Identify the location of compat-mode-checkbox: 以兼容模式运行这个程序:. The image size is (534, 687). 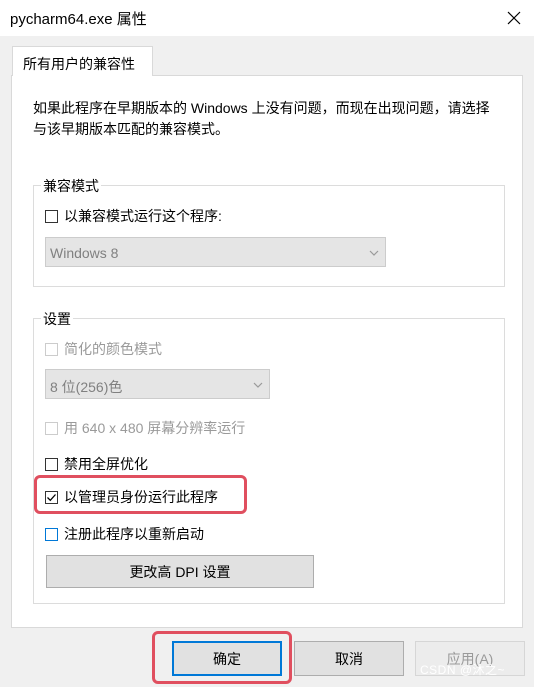
(133, 216).